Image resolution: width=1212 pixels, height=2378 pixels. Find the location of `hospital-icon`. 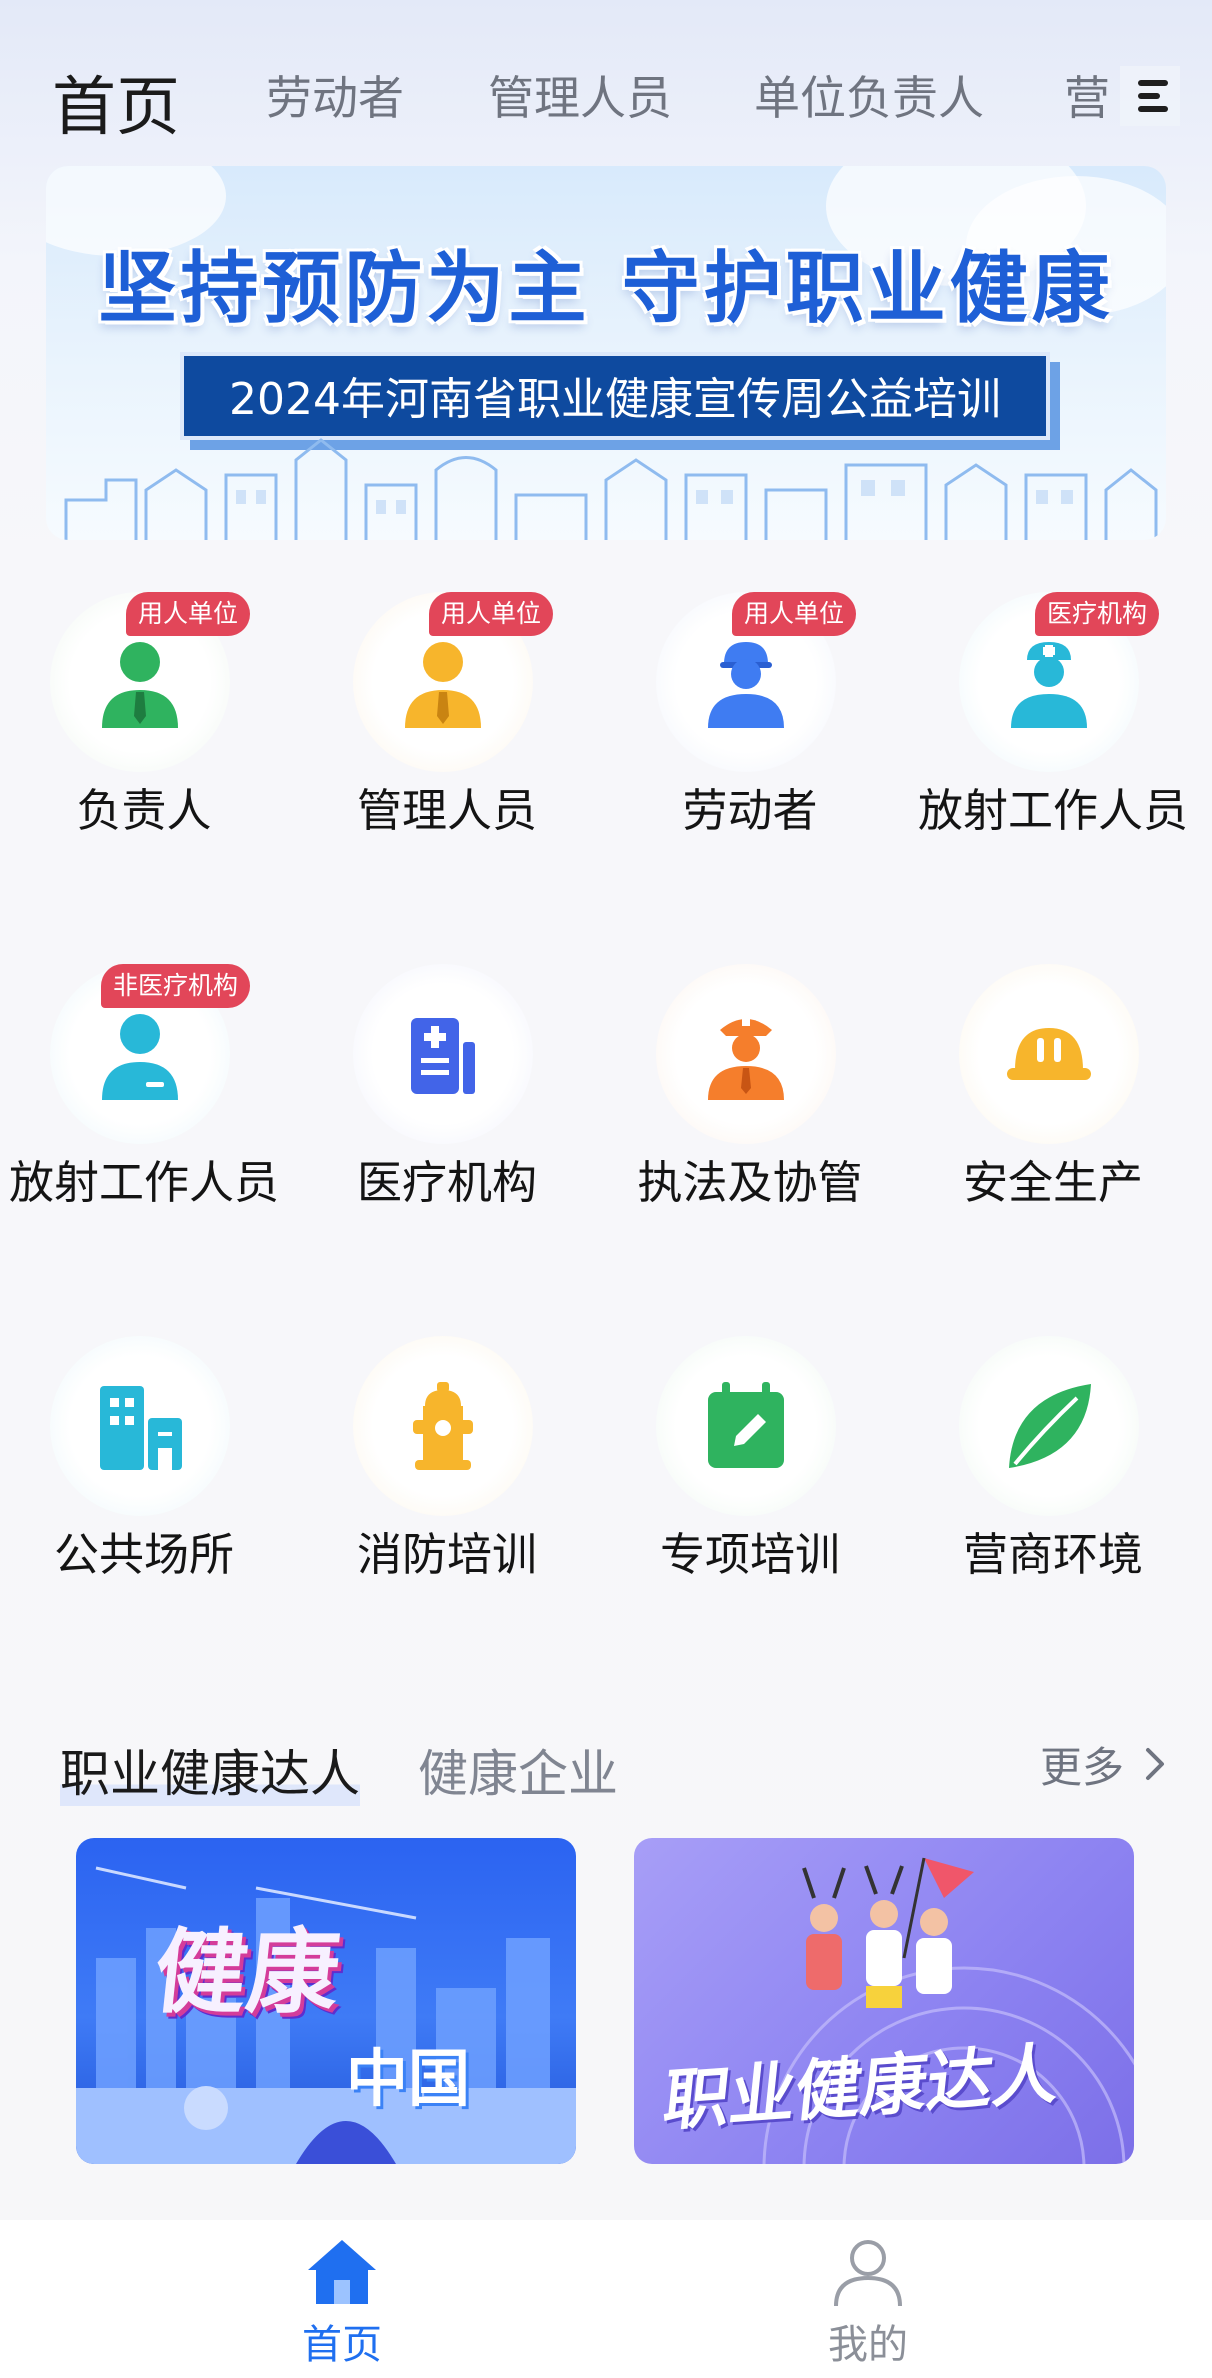

hospital-icon is located at coordinates (443, 1056).